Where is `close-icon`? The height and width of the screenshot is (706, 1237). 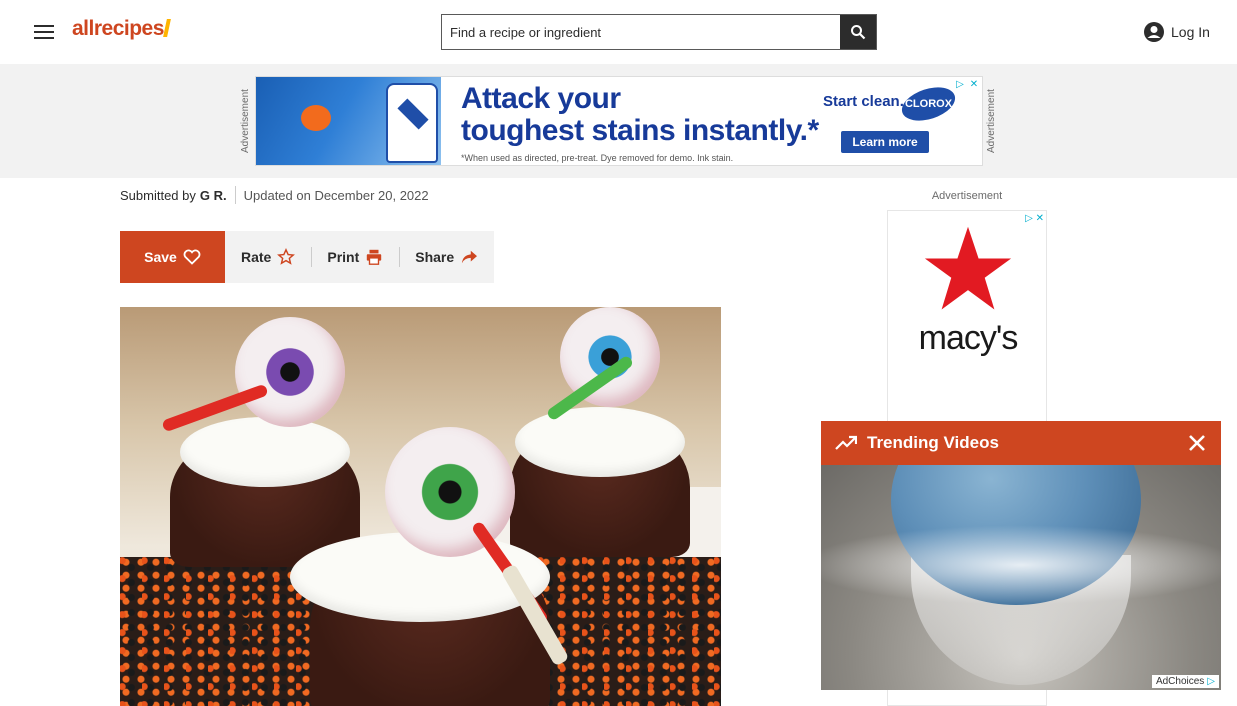
close-icon is located at coordinates (1197, 443).